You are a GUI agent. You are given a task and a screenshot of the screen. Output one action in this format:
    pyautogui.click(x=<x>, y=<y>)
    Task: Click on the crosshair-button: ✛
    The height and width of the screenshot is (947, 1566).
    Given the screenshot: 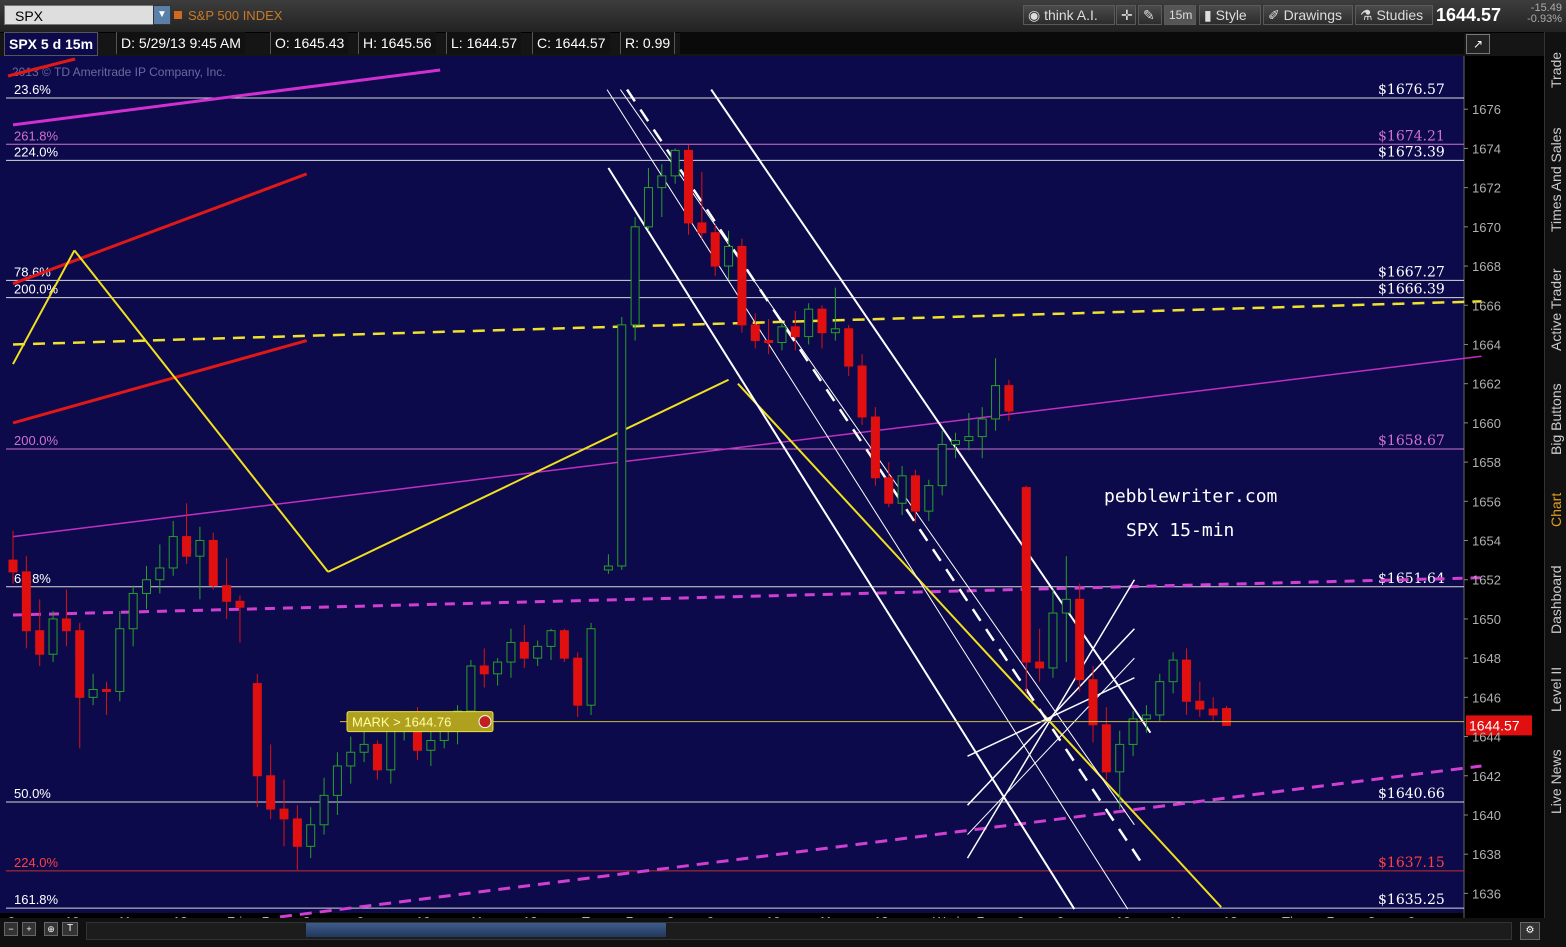 What is the action you would take?
    pyautogui.click(x=1126, y=15)
    